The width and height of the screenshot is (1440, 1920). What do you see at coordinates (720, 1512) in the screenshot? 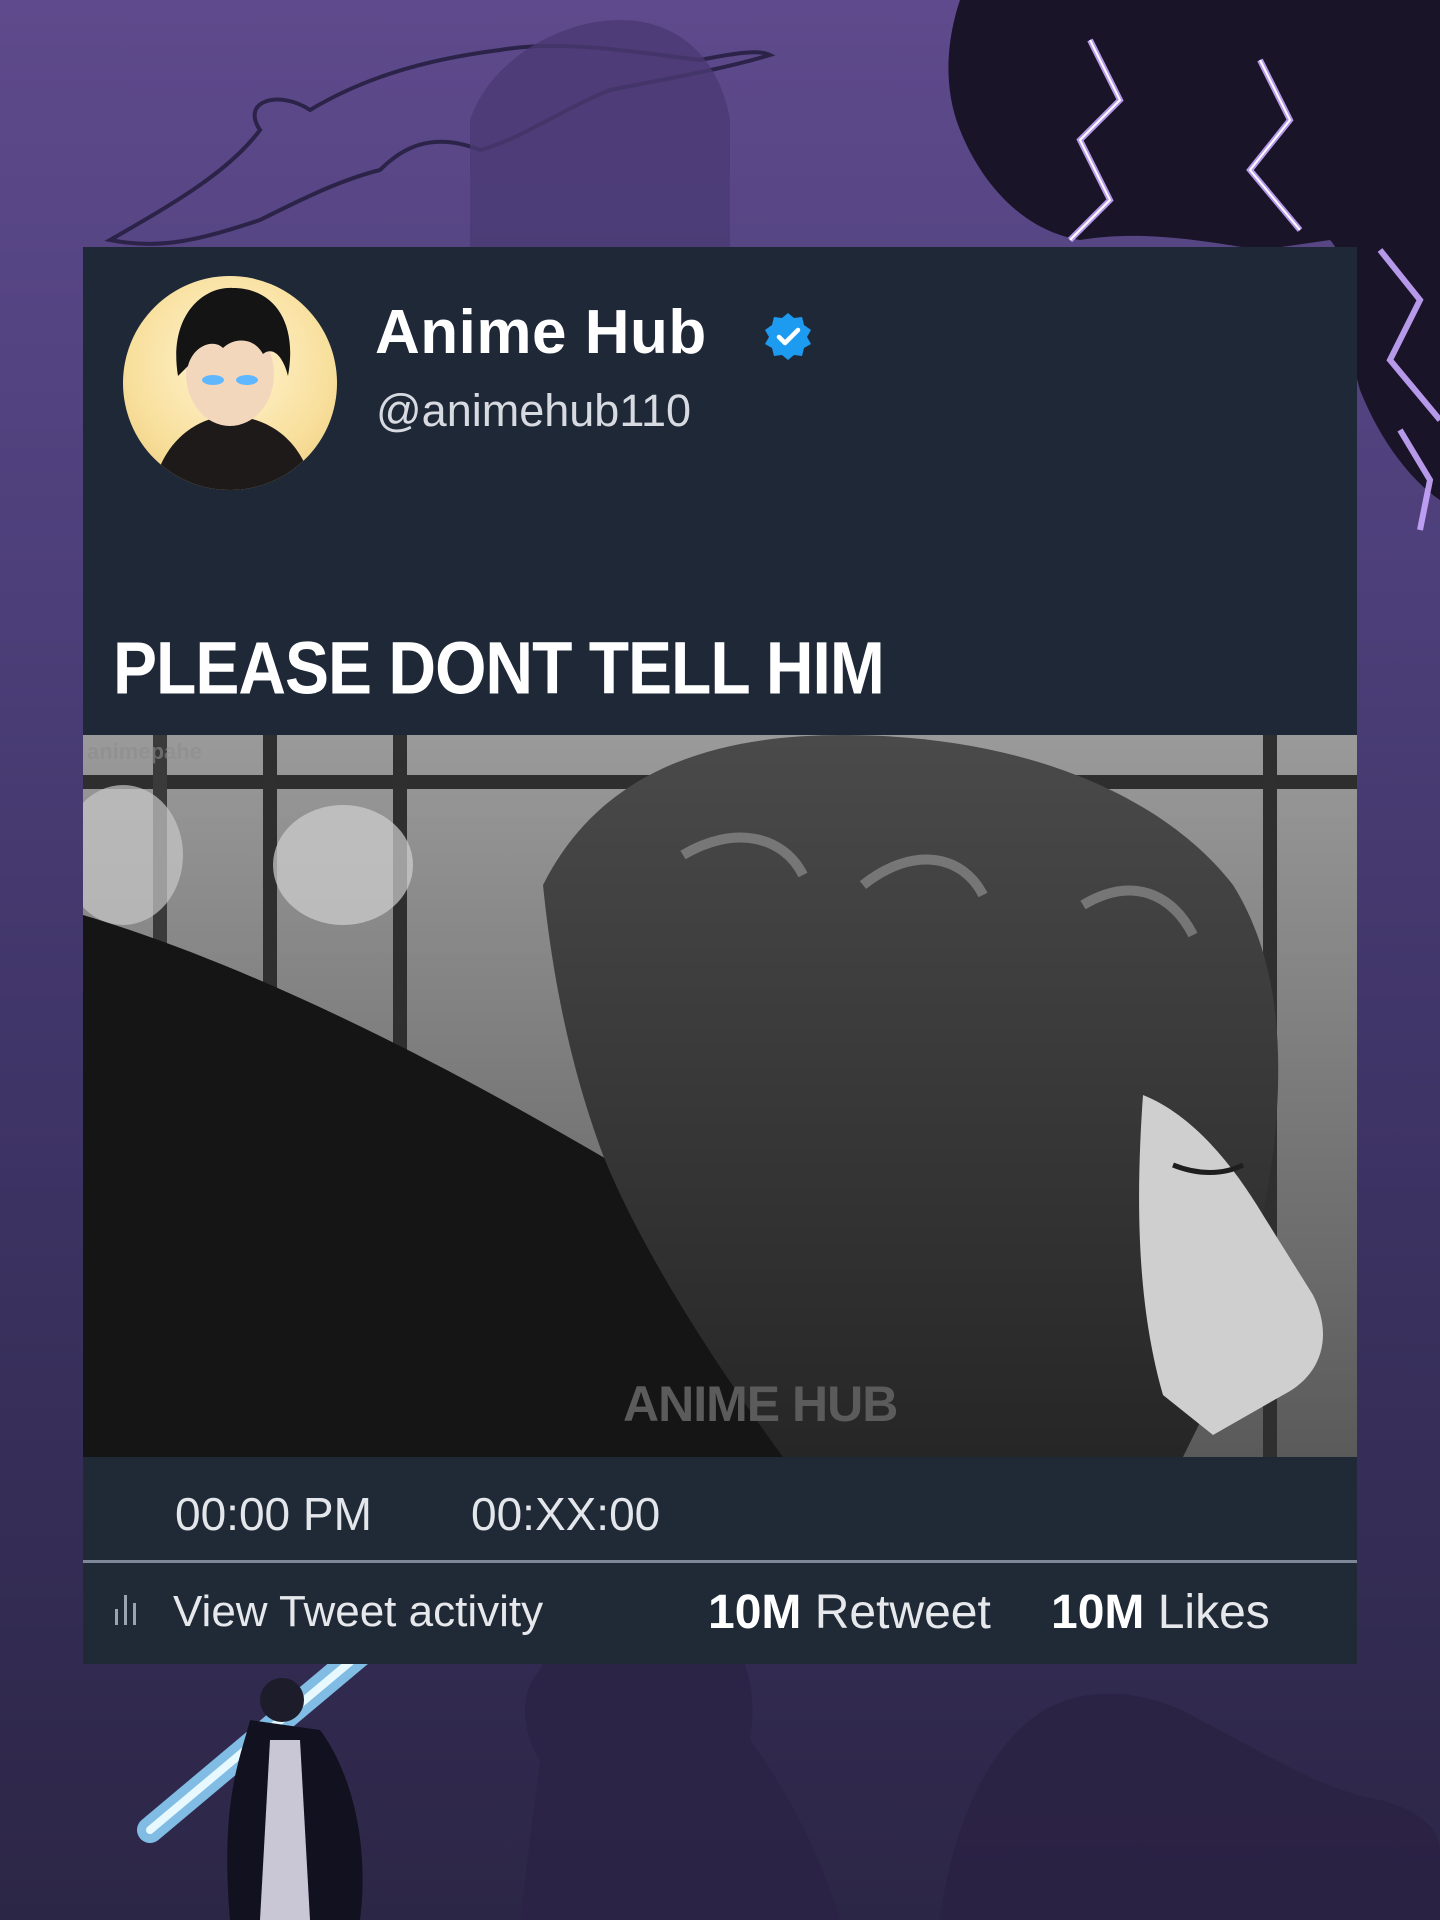
I see `tweet-timestamp-row: 00:00 PM 00:XX:00` at bounding box center [720, 1512].